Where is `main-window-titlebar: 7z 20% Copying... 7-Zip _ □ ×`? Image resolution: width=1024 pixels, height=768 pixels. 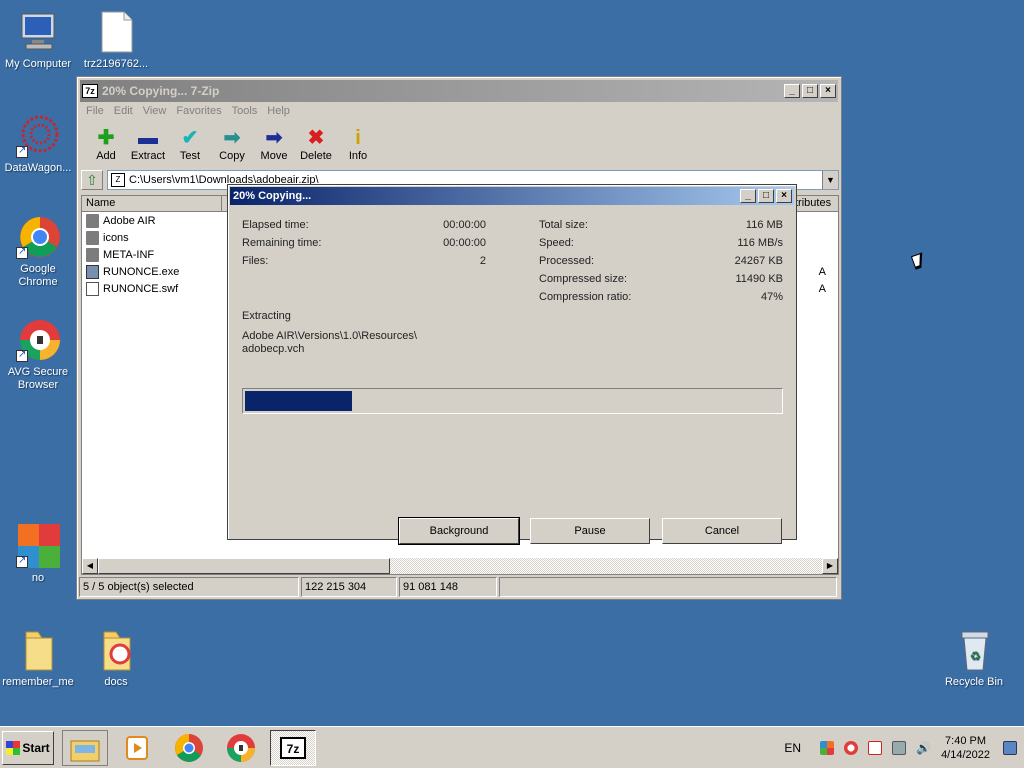 main-window-titlebar: 7z 20% Copying... 7-Zip _ □ × is located at coordinates (459, 91).